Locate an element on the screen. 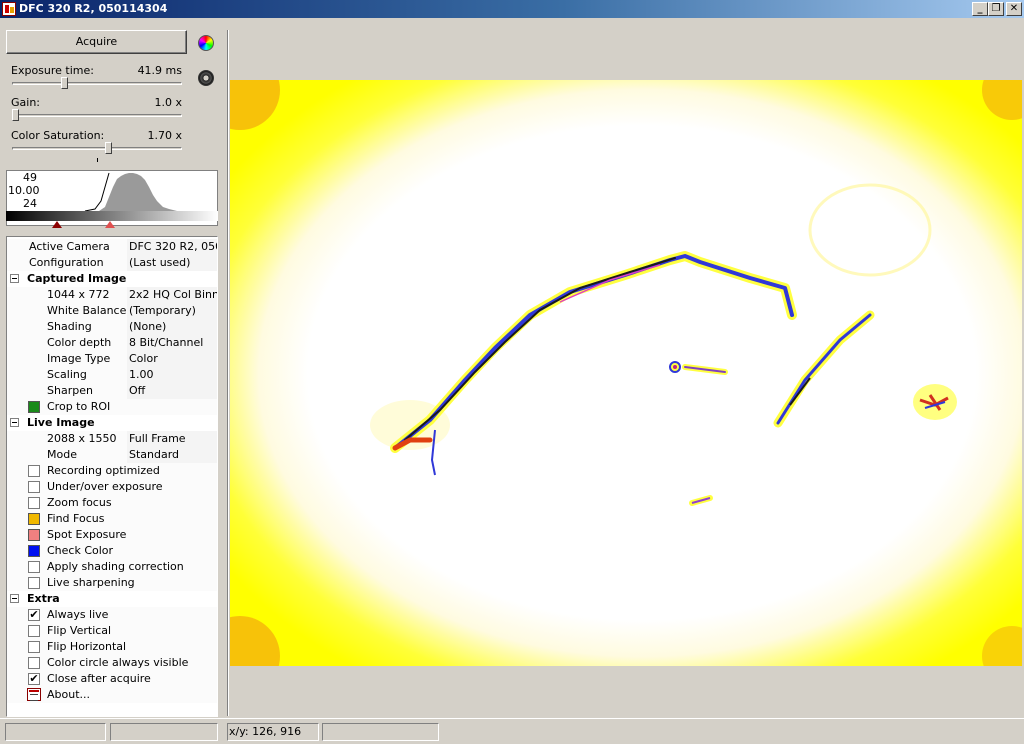 The width and height of the screenshot is (1024, 744). always-live-label: Always live is located at coordinates (78, 614).